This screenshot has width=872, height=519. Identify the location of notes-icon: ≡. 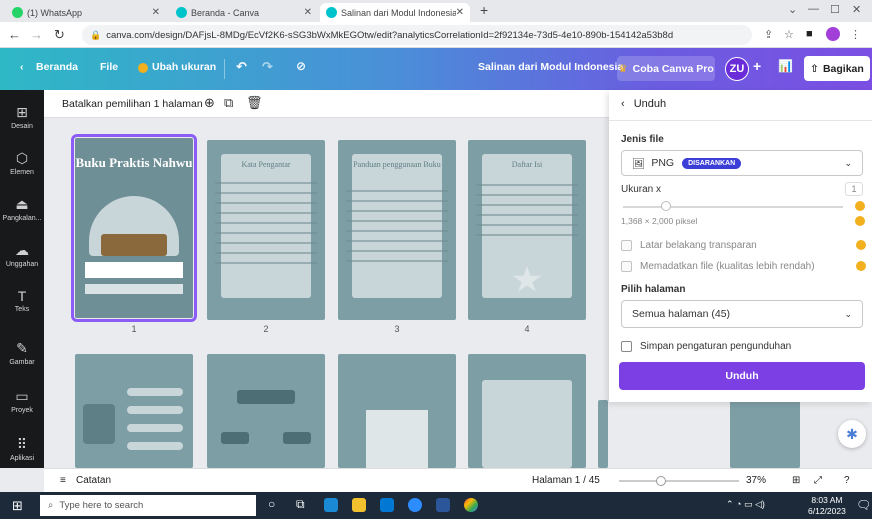
(63, 480).